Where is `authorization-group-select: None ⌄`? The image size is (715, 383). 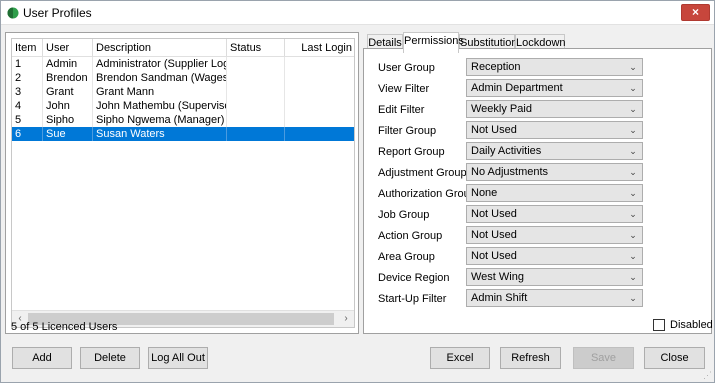 authorization-group-select: None ⌄ is located at coordinates (554, 193).